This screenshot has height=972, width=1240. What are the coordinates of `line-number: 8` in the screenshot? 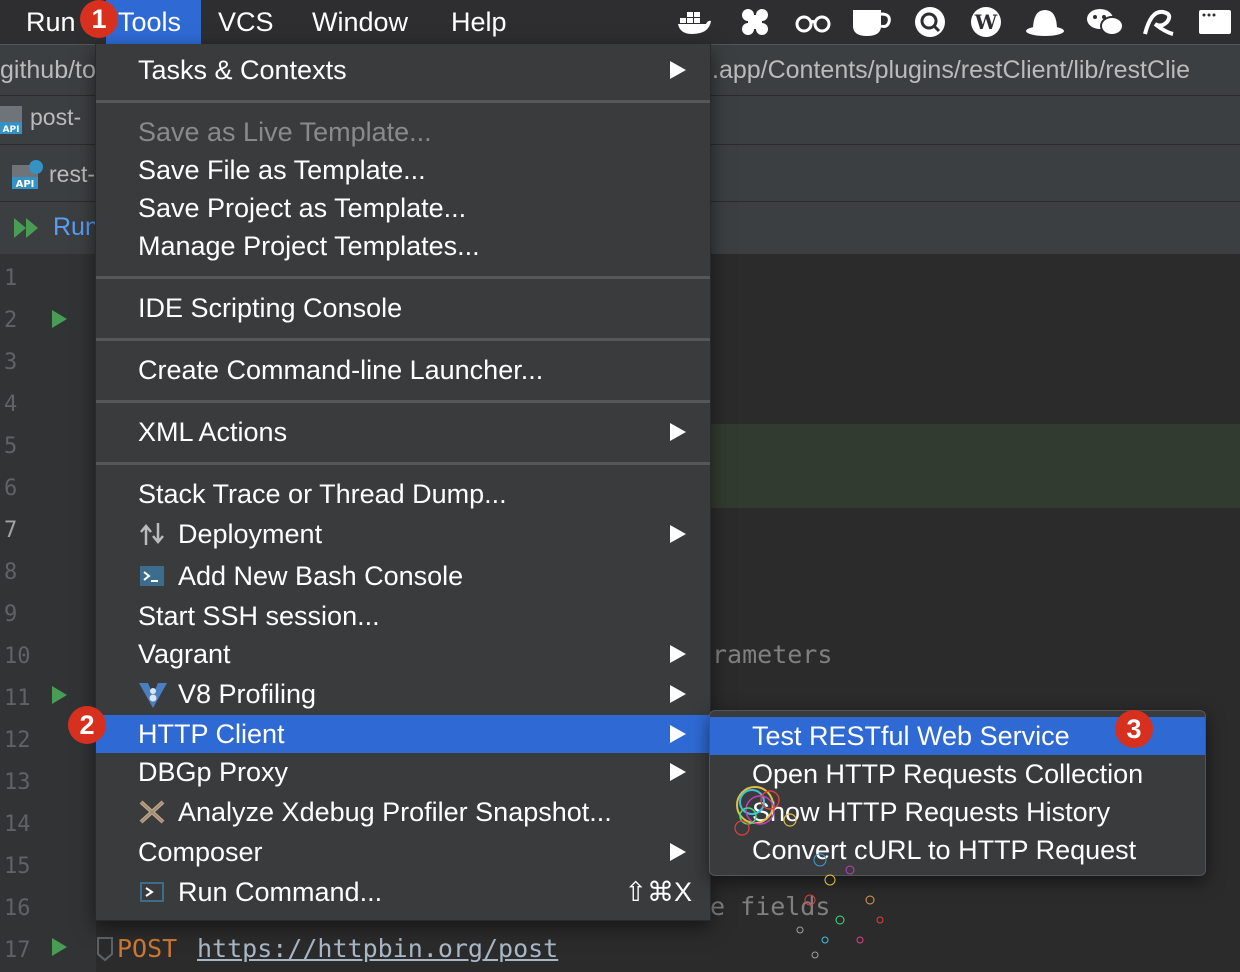 It's located at (11, 572).